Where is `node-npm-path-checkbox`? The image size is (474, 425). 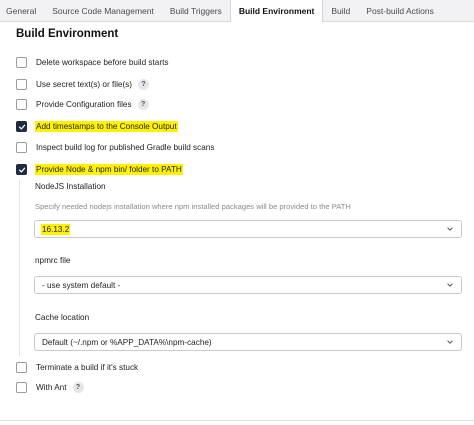 node-npm-path-checkbox is located at coordinates (21, 169).